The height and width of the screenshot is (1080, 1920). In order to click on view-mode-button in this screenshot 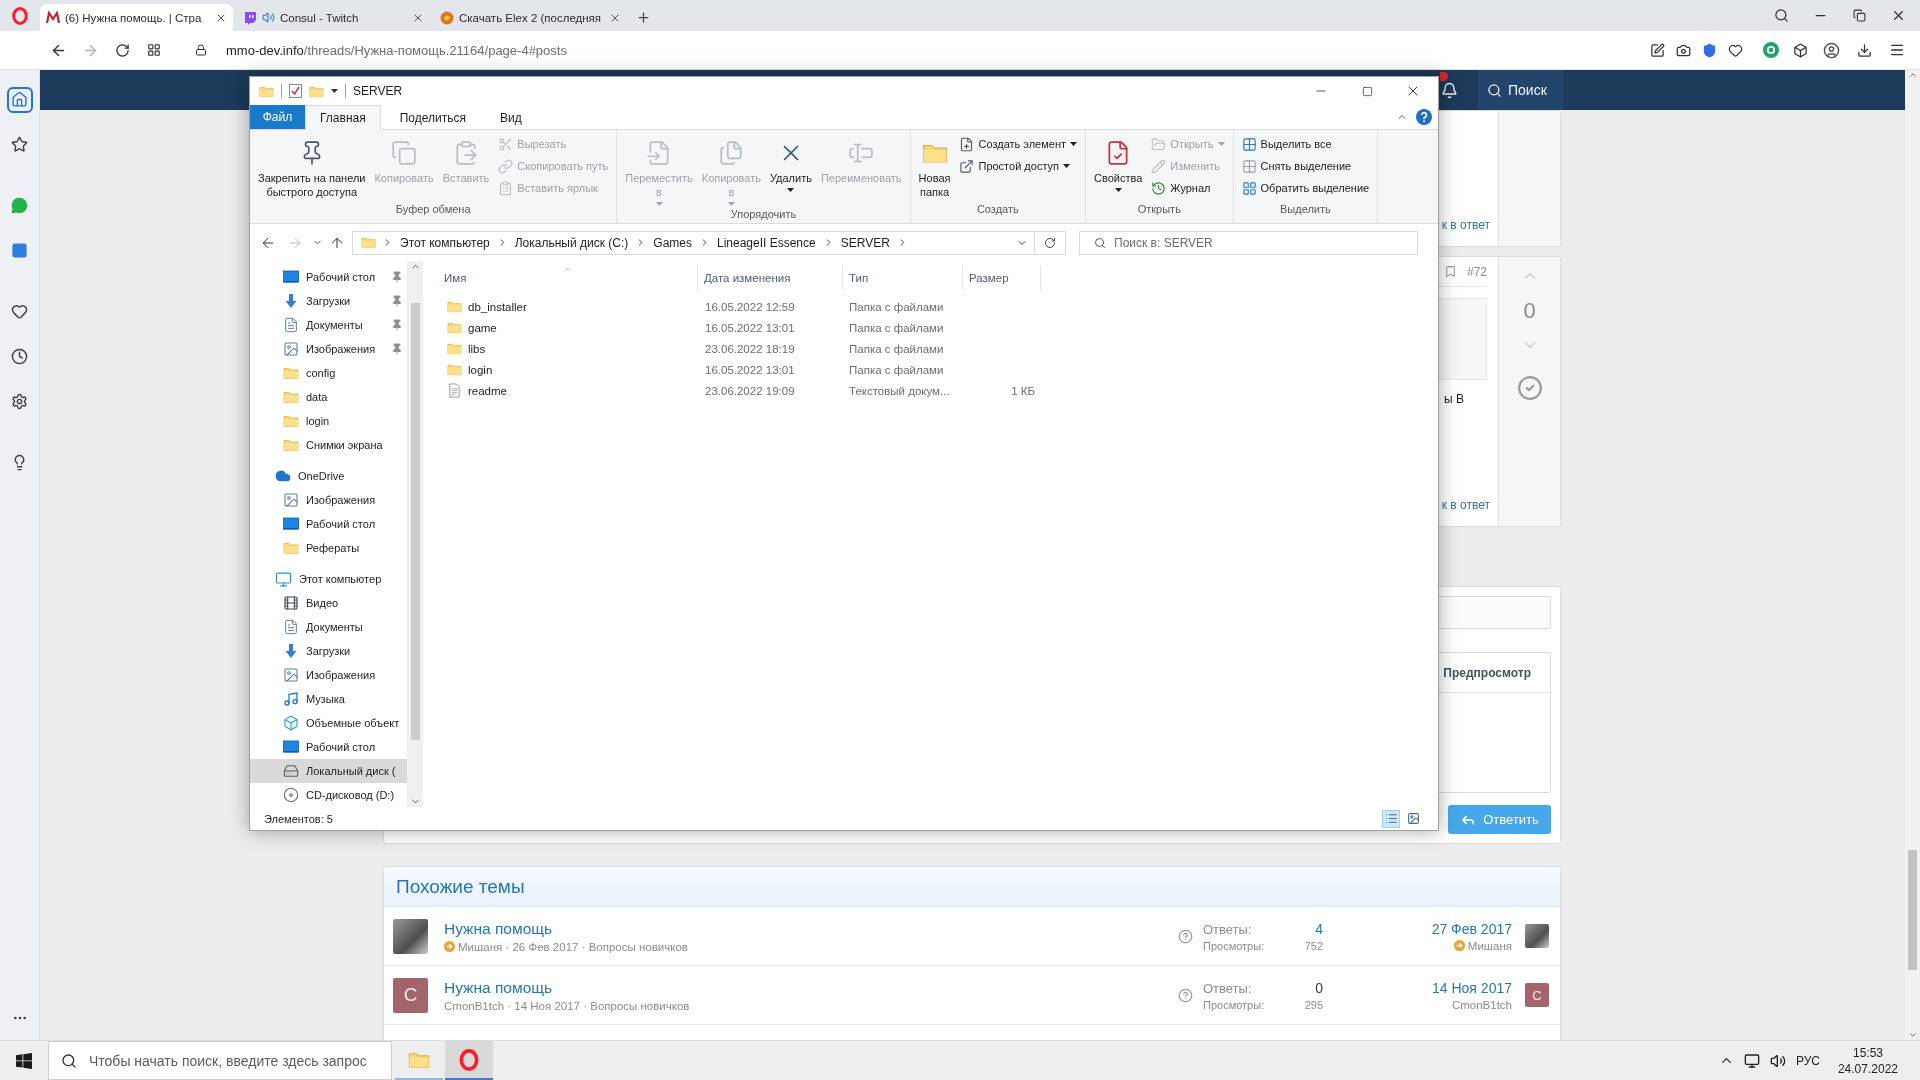, I will do `click(1391, 818)`.